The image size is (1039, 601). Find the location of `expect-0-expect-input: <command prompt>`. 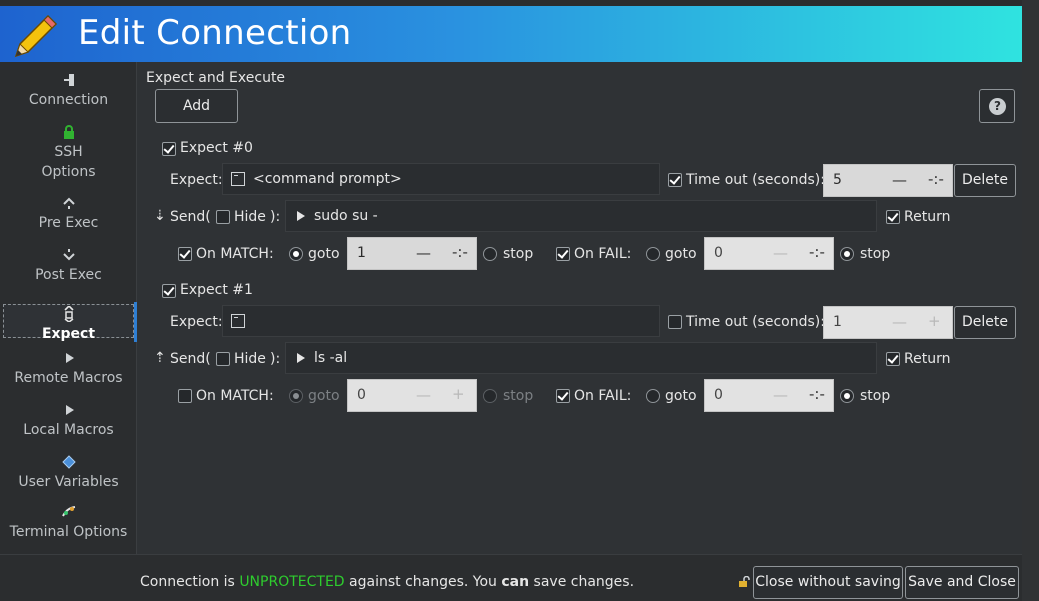

expect-0-expect-input: <command prompt> is located at coordinates (441, 179).